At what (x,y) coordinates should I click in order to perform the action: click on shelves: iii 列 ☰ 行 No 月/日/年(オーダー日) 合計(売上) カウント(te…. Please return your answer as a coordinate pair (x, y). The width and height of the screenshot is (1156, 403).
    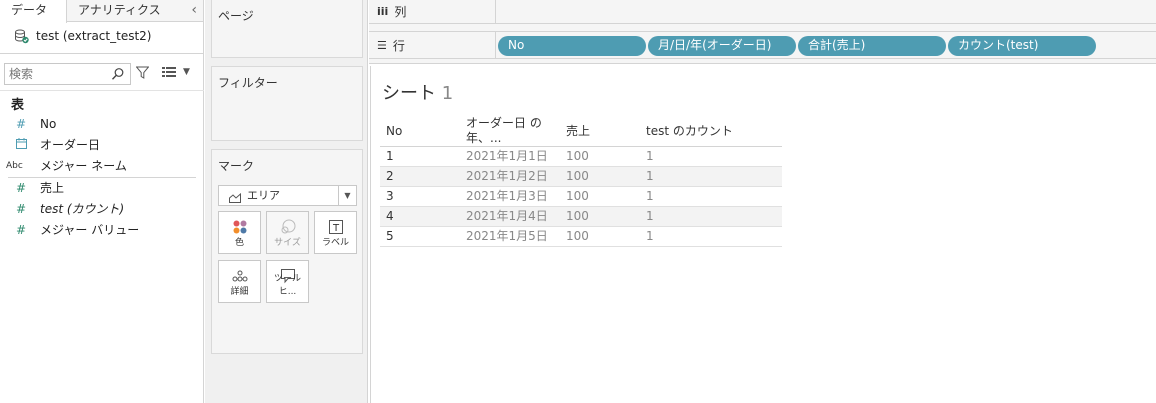
    Looking at the image, I should click on (762, 32).